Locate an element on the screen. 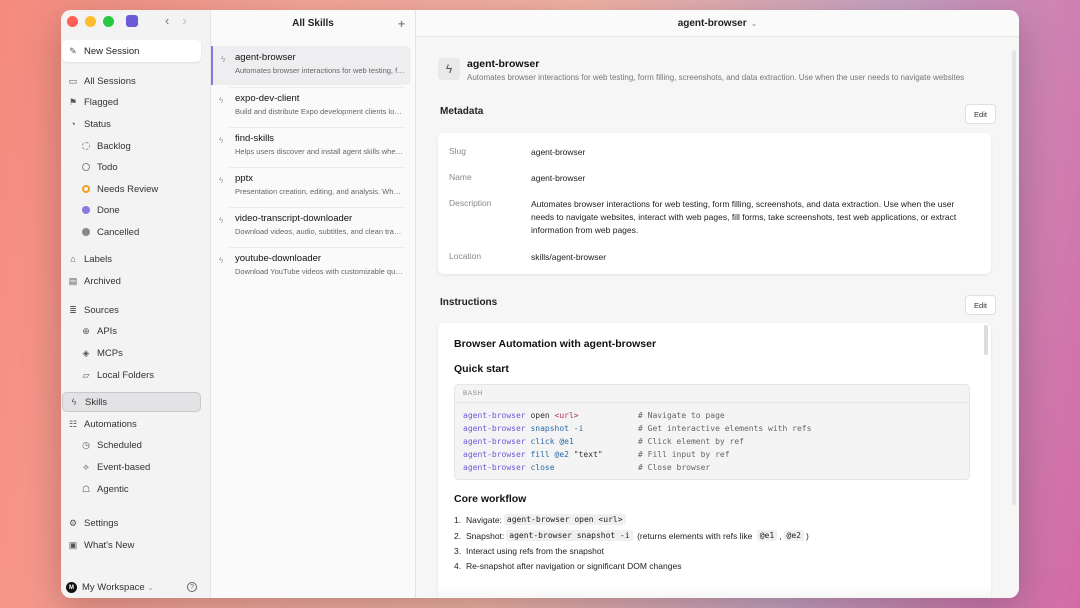 This screenshot has height=608, width=1080. sidebar-item-status: ◔ Status is located at coordinates (131, 124).